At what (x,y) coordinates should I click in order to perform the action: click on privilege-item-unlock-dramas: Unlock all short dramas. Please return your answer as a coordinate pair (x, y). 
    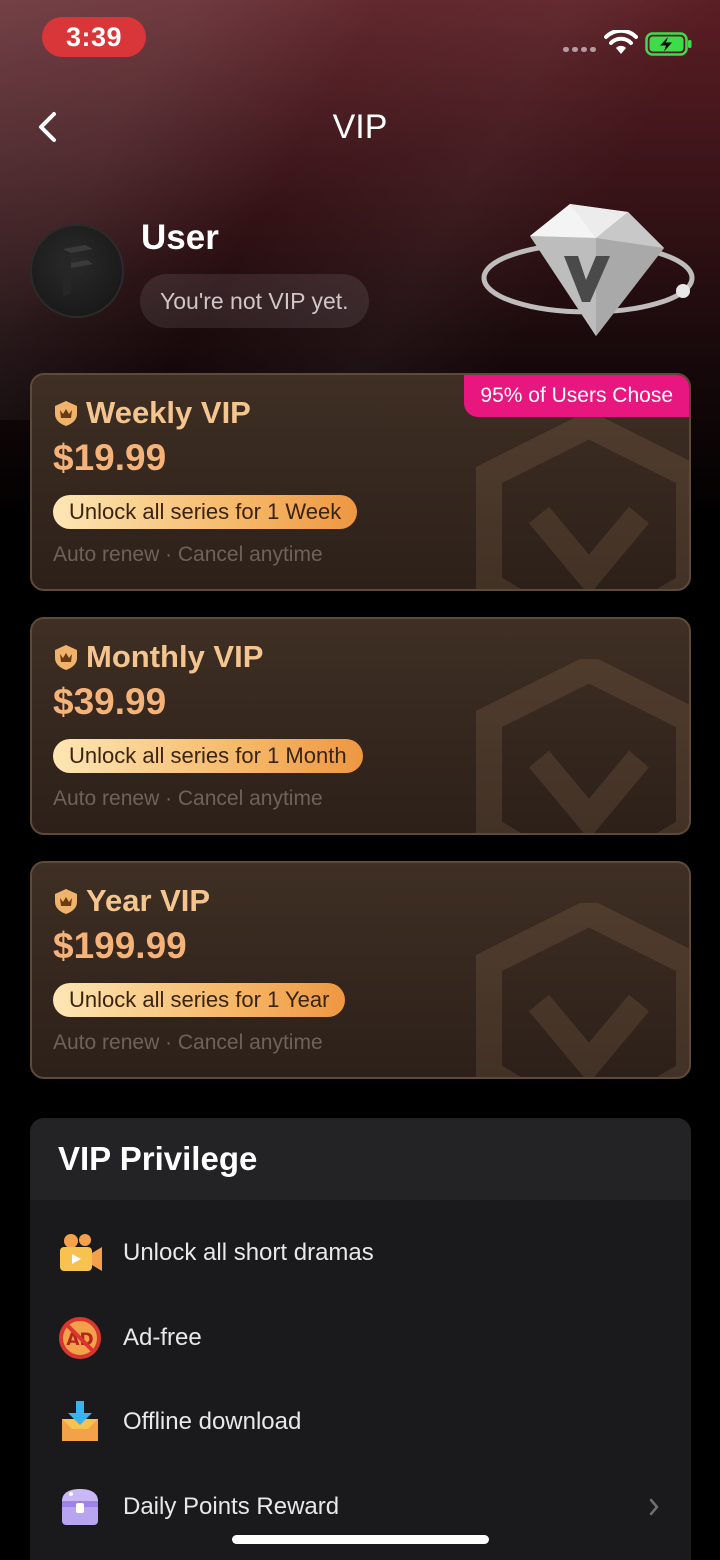
    Looking at the image, I should click on (366, 1253).